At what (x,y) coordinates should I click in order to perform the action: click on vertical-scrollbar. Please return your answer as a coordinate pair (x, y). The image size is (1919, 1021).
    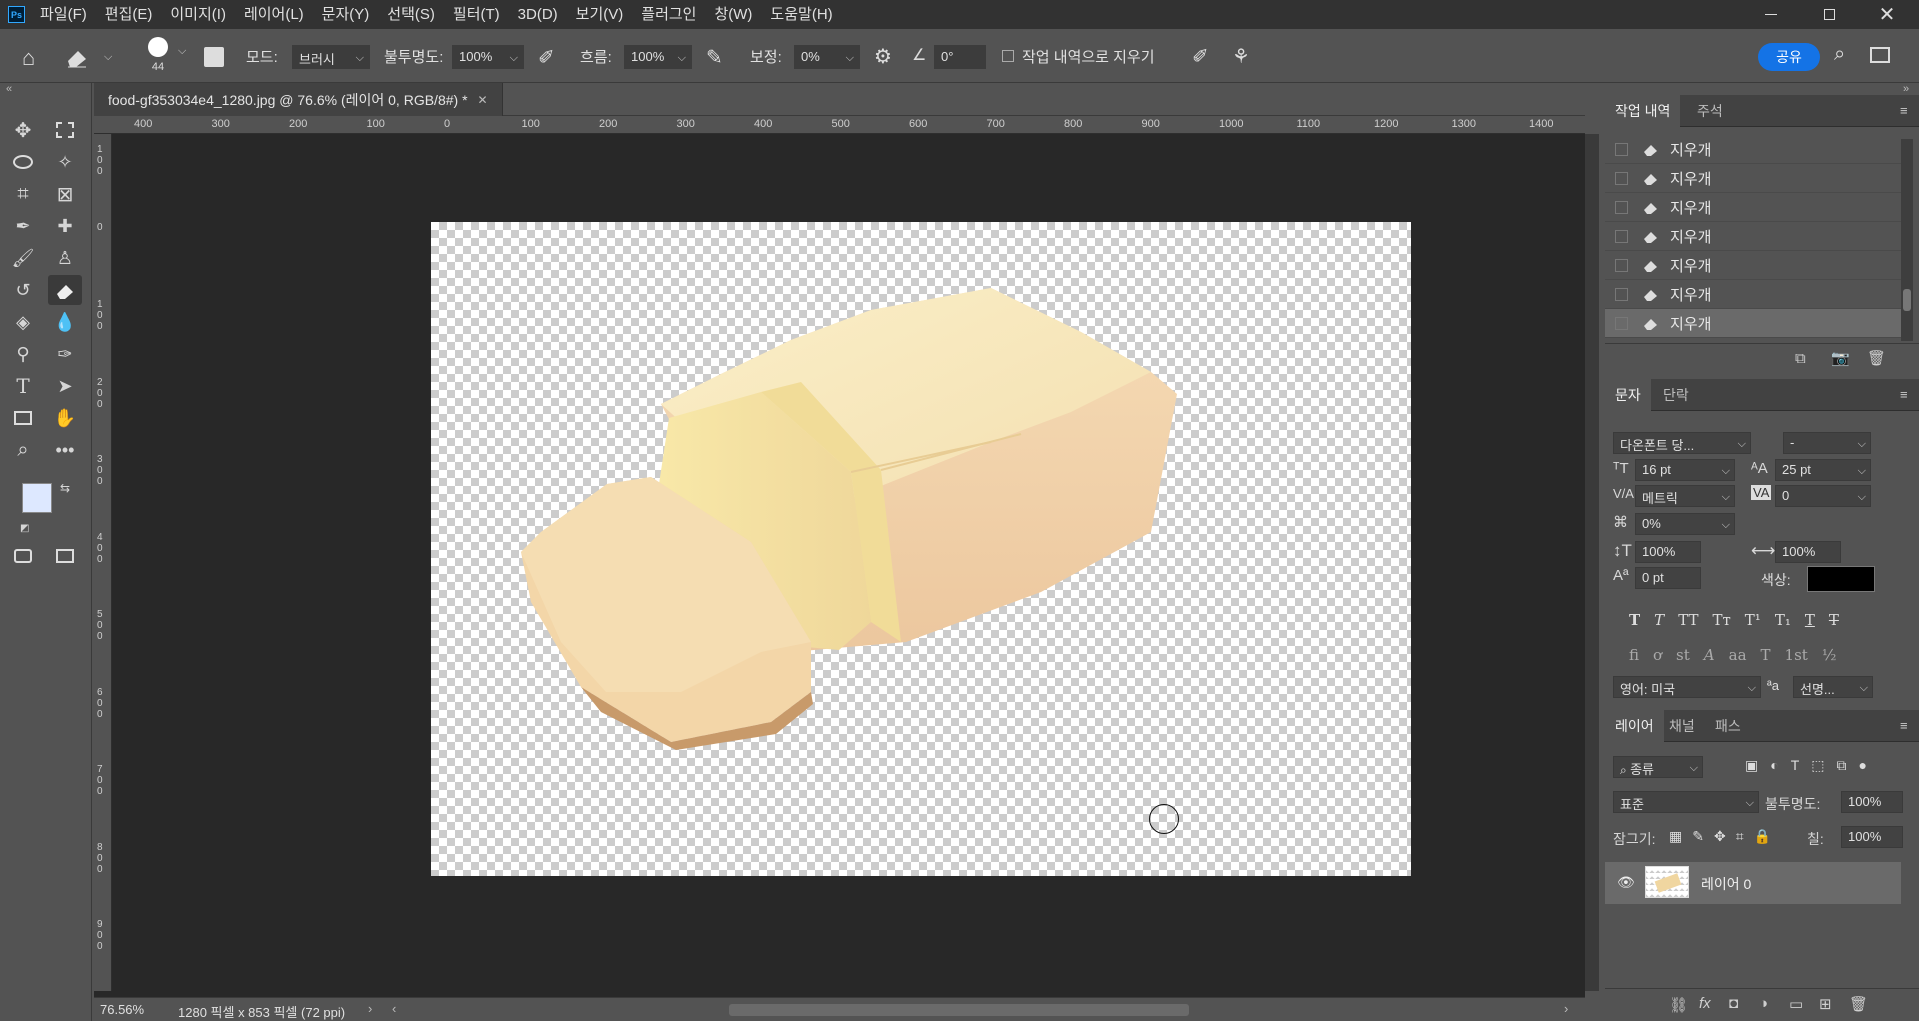
    Looking at the image, I should click on (1592, 562).